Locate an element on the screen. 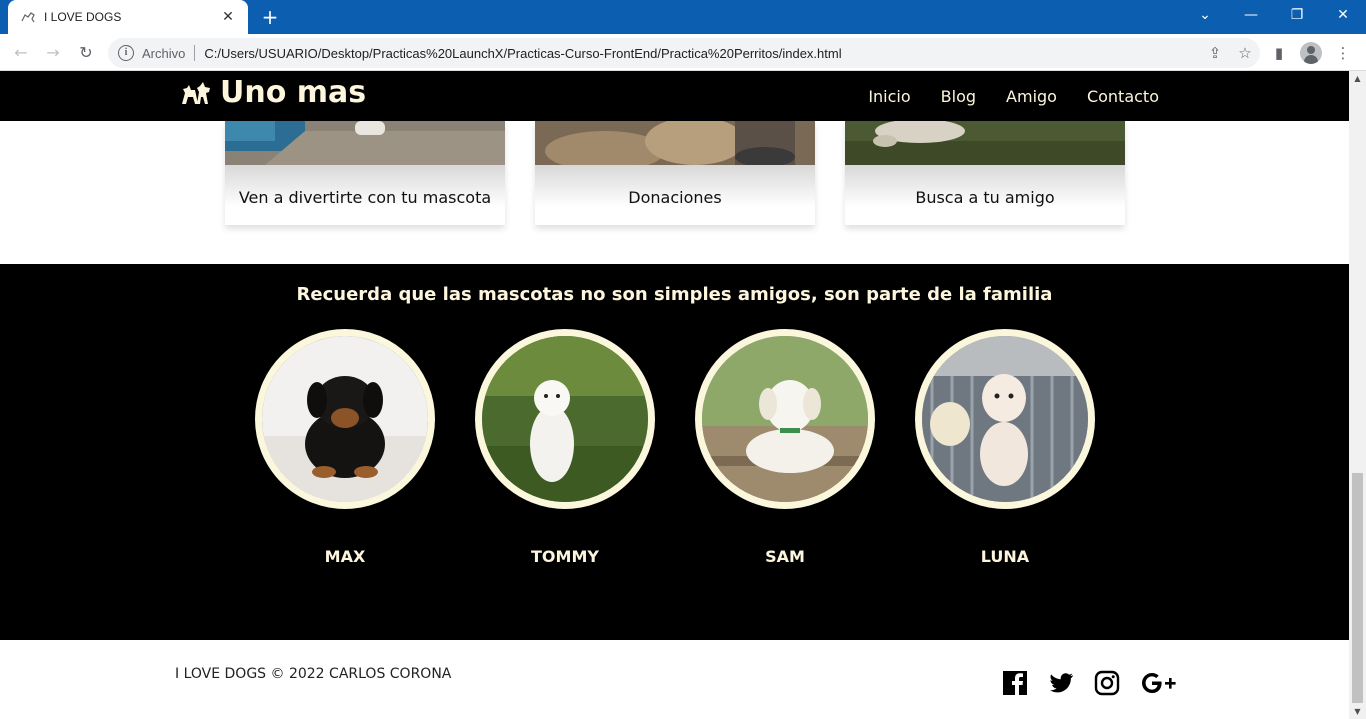  instagram-icon is located at coordinates (1109, 685).